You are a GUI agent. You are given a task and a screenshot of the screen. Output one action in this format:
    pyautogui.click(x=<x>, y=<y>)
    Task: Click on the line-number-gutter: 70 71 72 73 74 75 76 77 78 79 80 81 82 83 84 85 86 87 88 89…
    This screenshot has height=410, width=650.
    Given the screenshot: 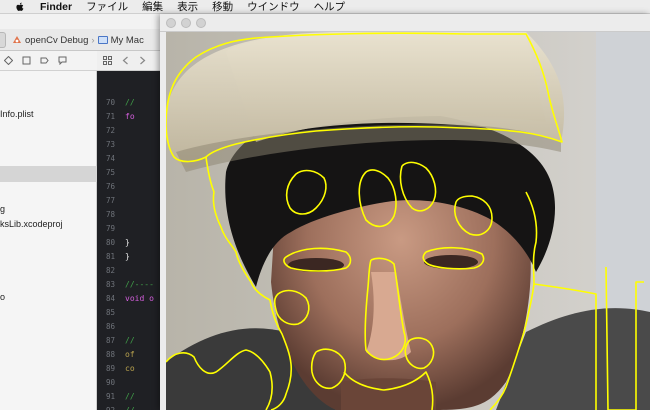 What is the action you would take?
    pyautogui.click(x=109, y=240)
    